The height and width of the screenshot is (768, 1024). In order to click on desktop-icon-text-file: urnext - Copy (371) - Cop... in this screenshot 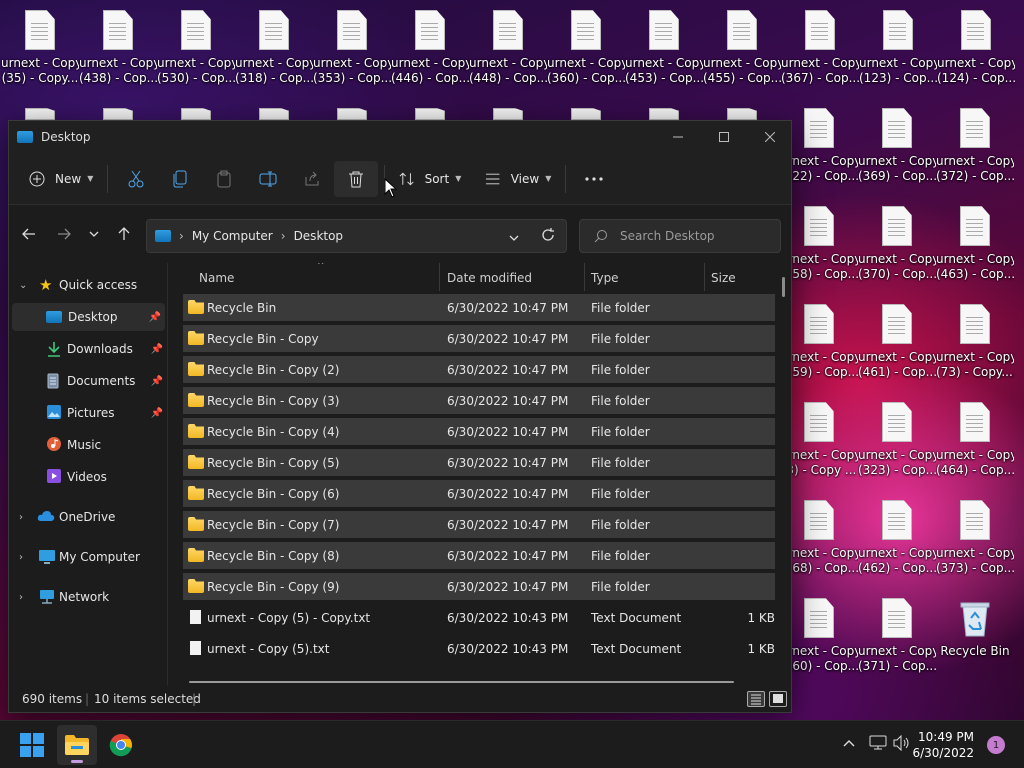, I will do `click(897, 638)`.